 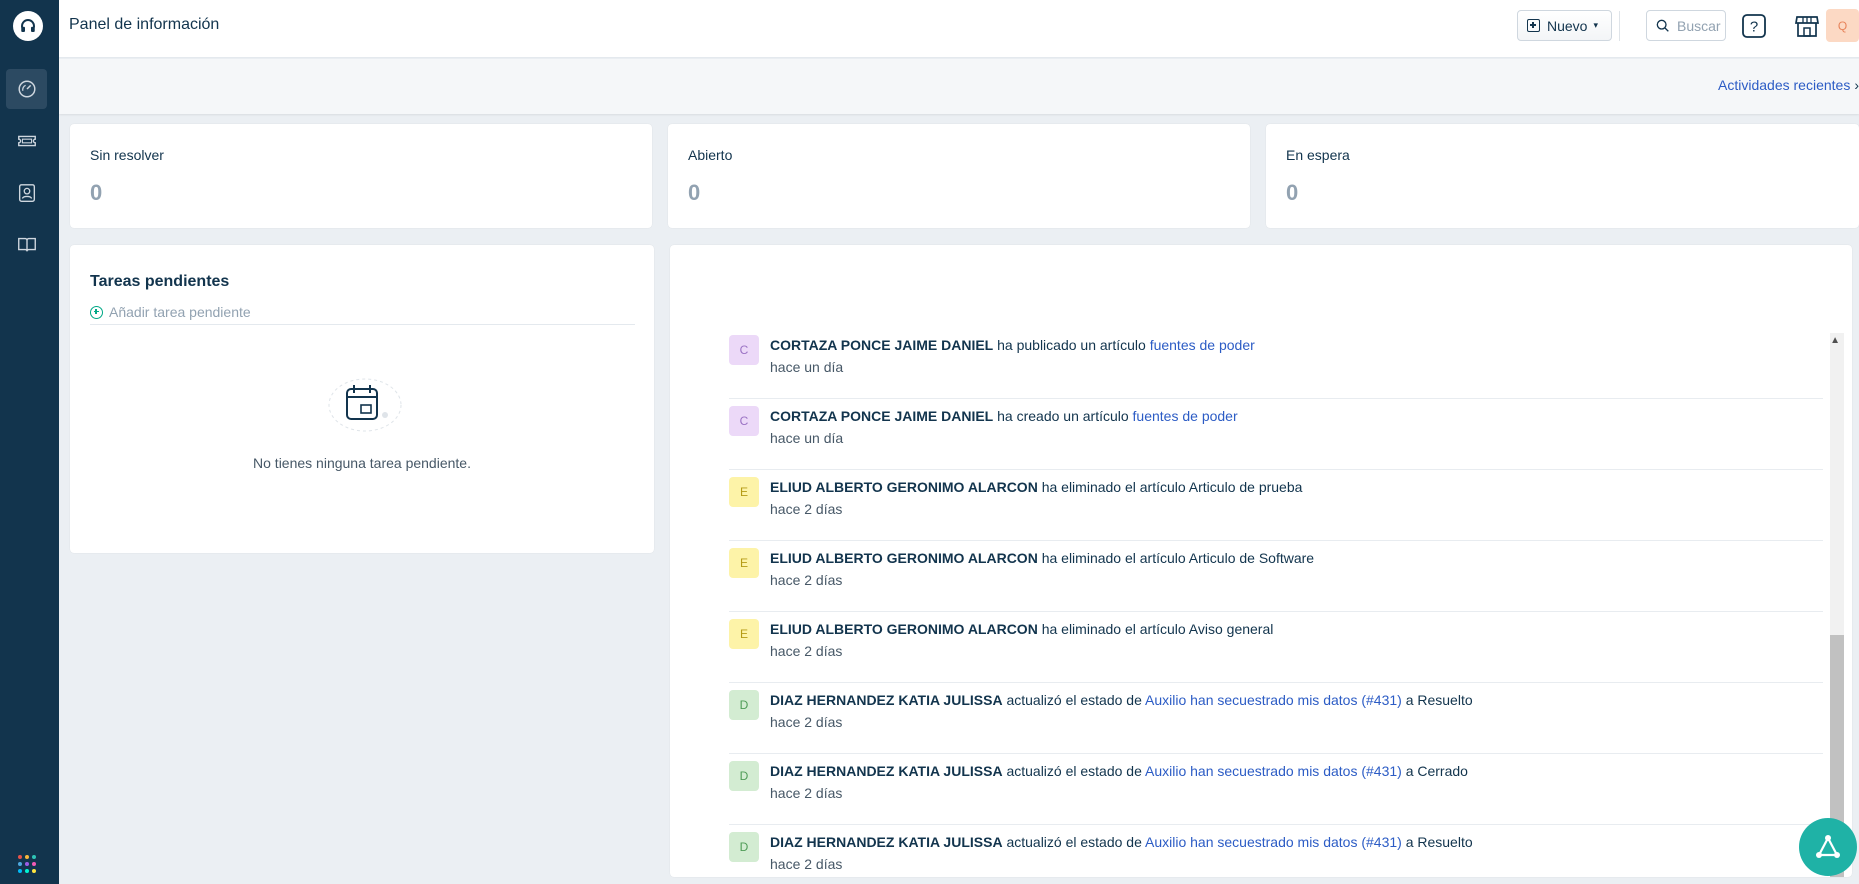 I want to click on top-header: Panel de información Nuevo ▾ Buscar ? Q, so click(x=959, y=29).